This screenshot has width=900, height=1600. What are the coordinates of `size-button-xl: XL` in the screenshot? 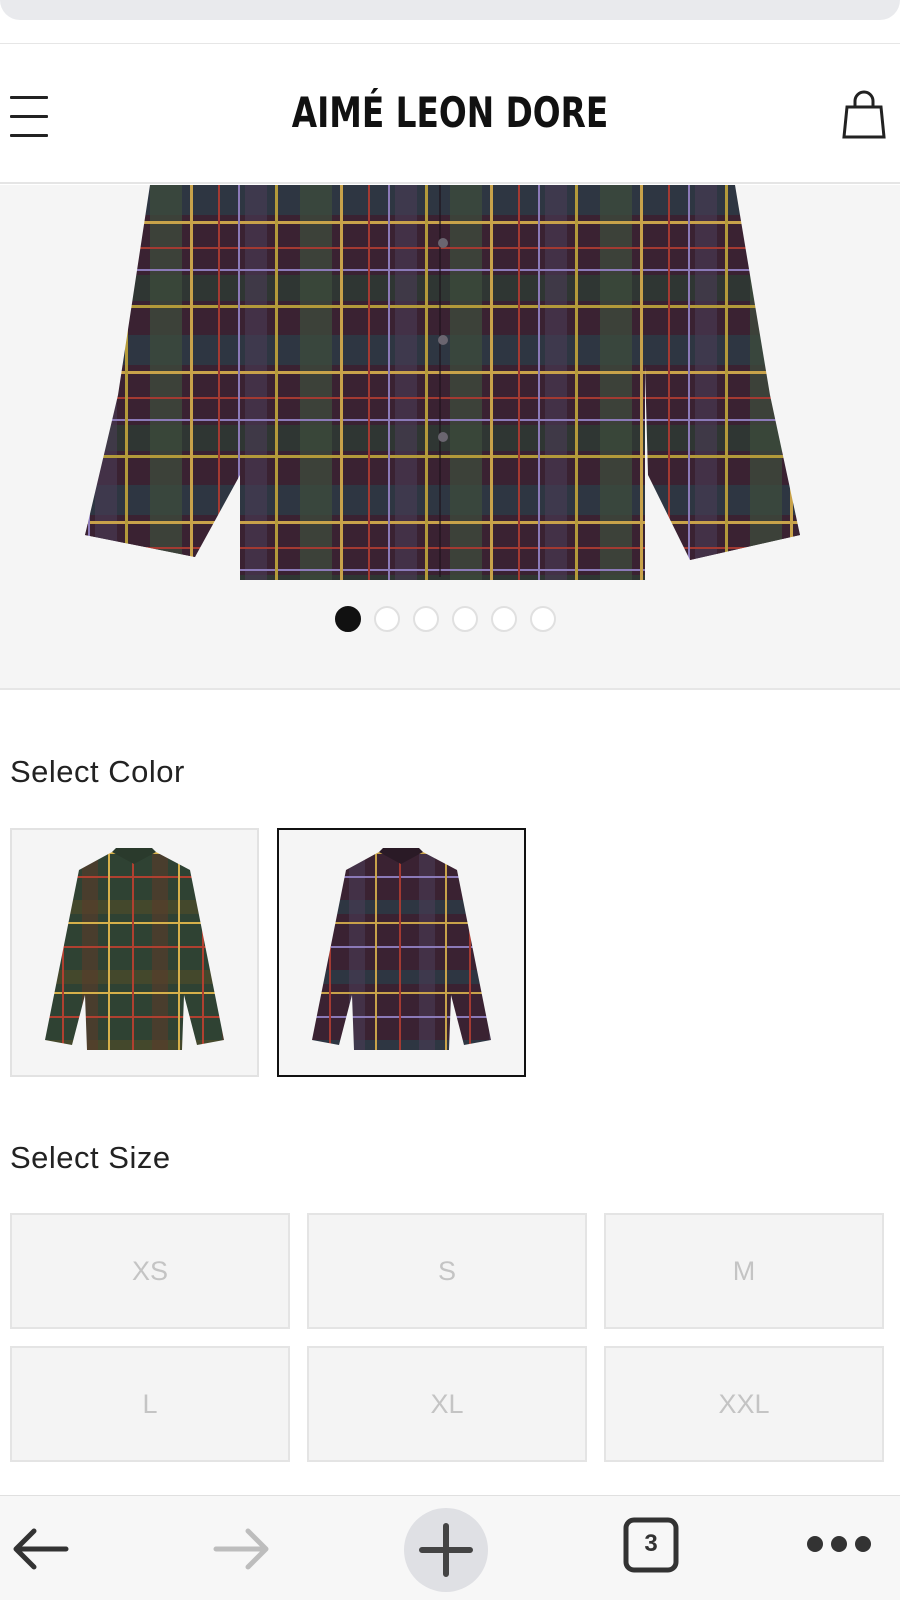 It's located at (447, 1404).